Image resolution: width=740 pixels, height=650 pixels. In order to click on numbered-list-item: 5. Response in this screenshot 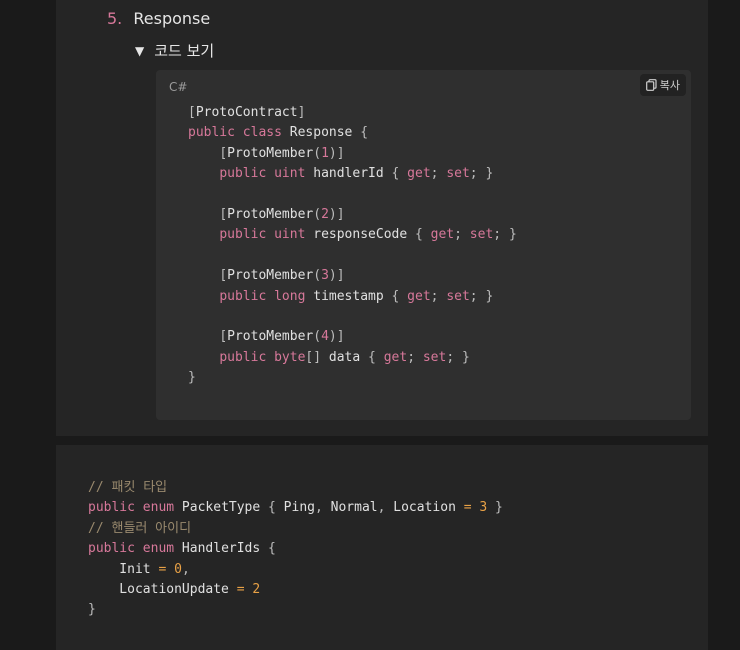, I will do `click(158, 18)`.